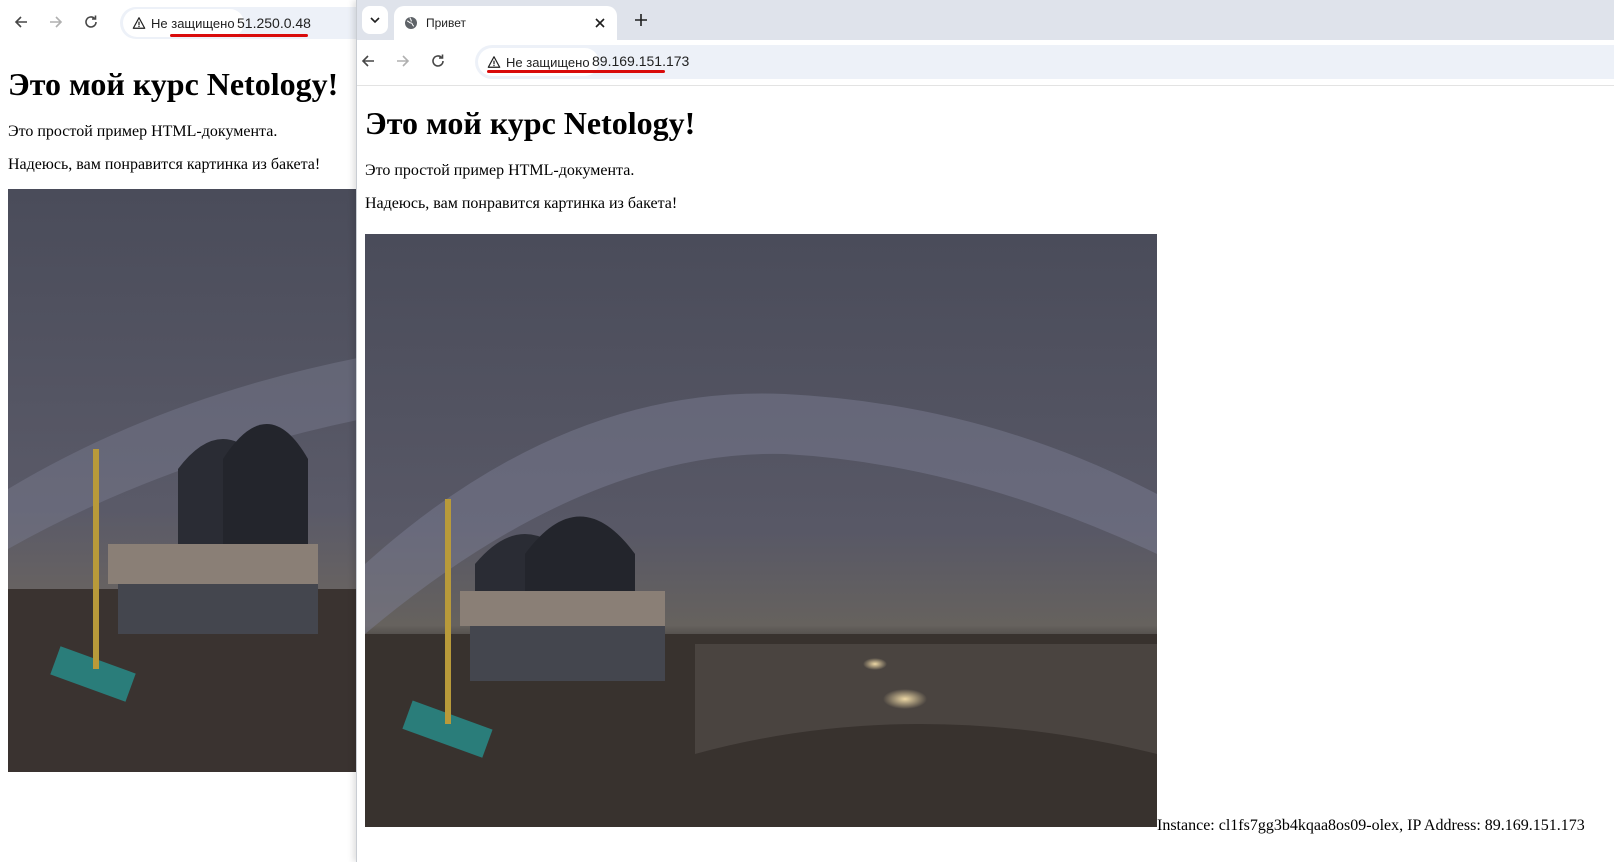  I want to click on new-tab-button, so click(641, 20).